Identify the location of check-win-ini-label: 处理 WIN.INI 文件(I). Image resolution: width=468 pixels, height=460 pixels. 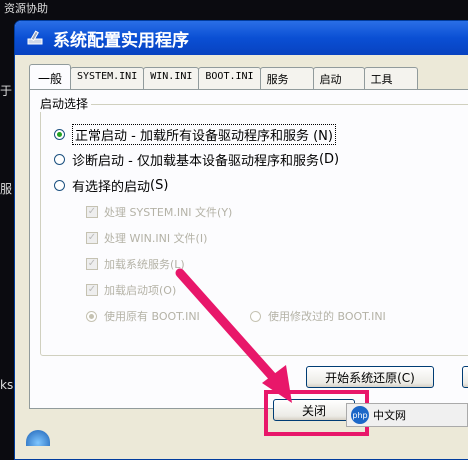
(156, 238).